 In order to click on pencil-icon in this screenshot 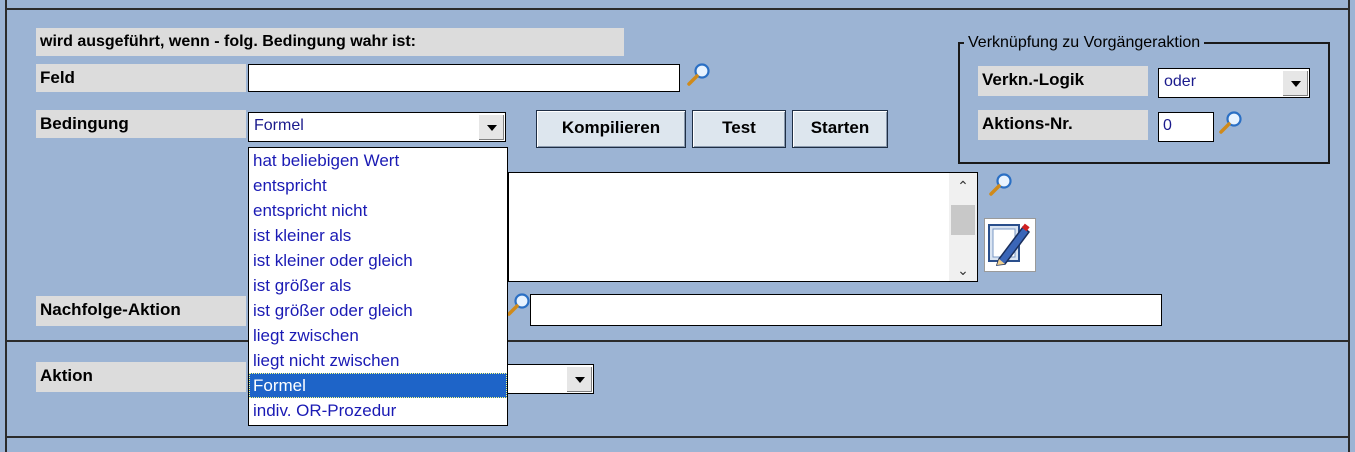, I will do `click(1009, 244)`.